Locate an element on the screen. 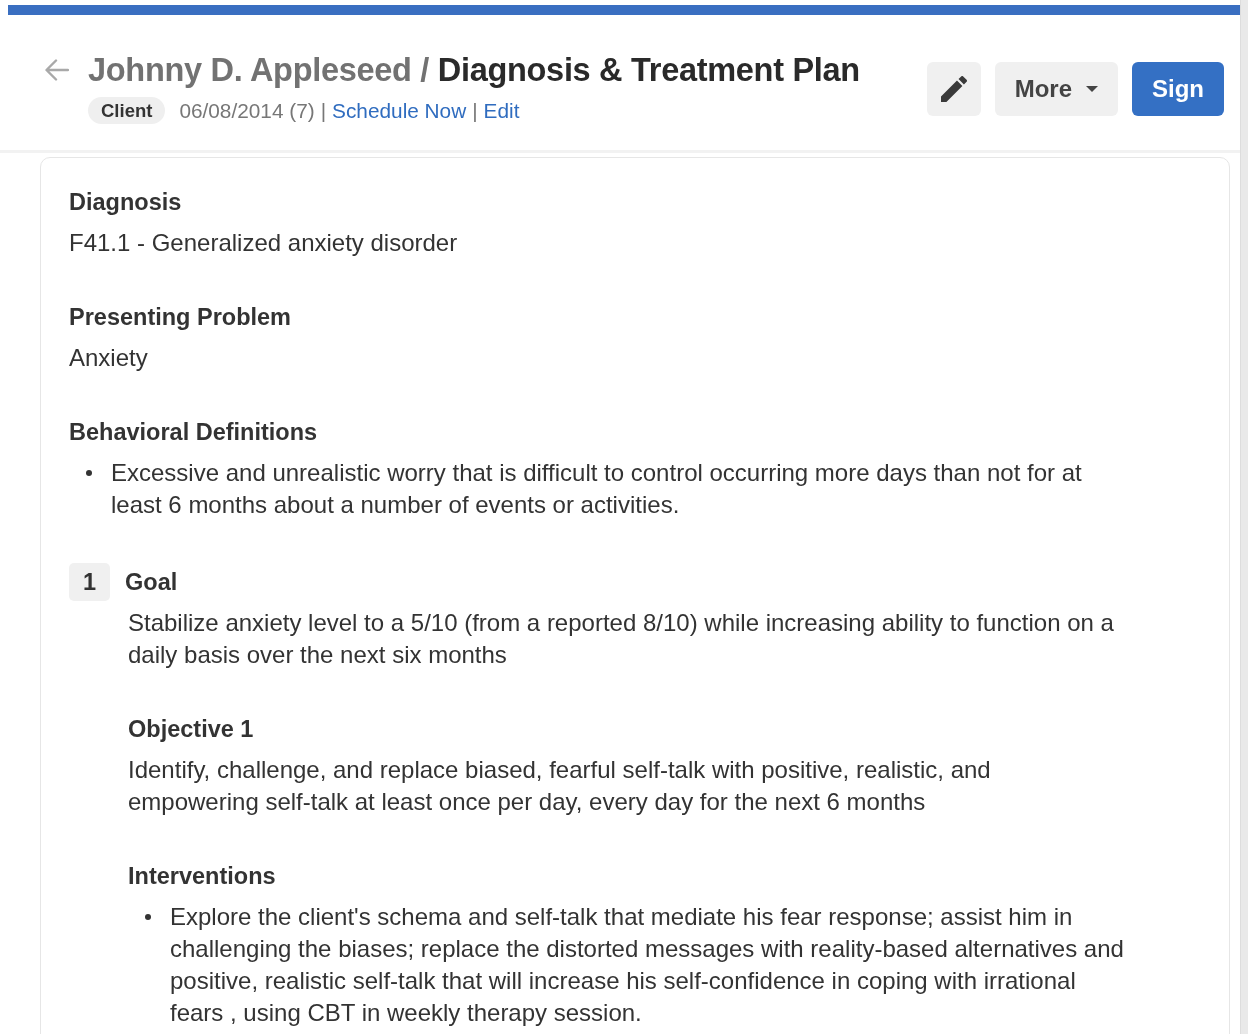 The width and height of the screenshot is (1248, 1034). list-item-text: Explore the client's schema and self-talk that mediate his fear response; assist him in challenging the biases; replace the distorted messages with reality-based alternatives and positive, realistic self-talk that will increase his self-confidence in coping with irrational fears , using CBT in weekly therapy session. is located at coordinates (647, 965).